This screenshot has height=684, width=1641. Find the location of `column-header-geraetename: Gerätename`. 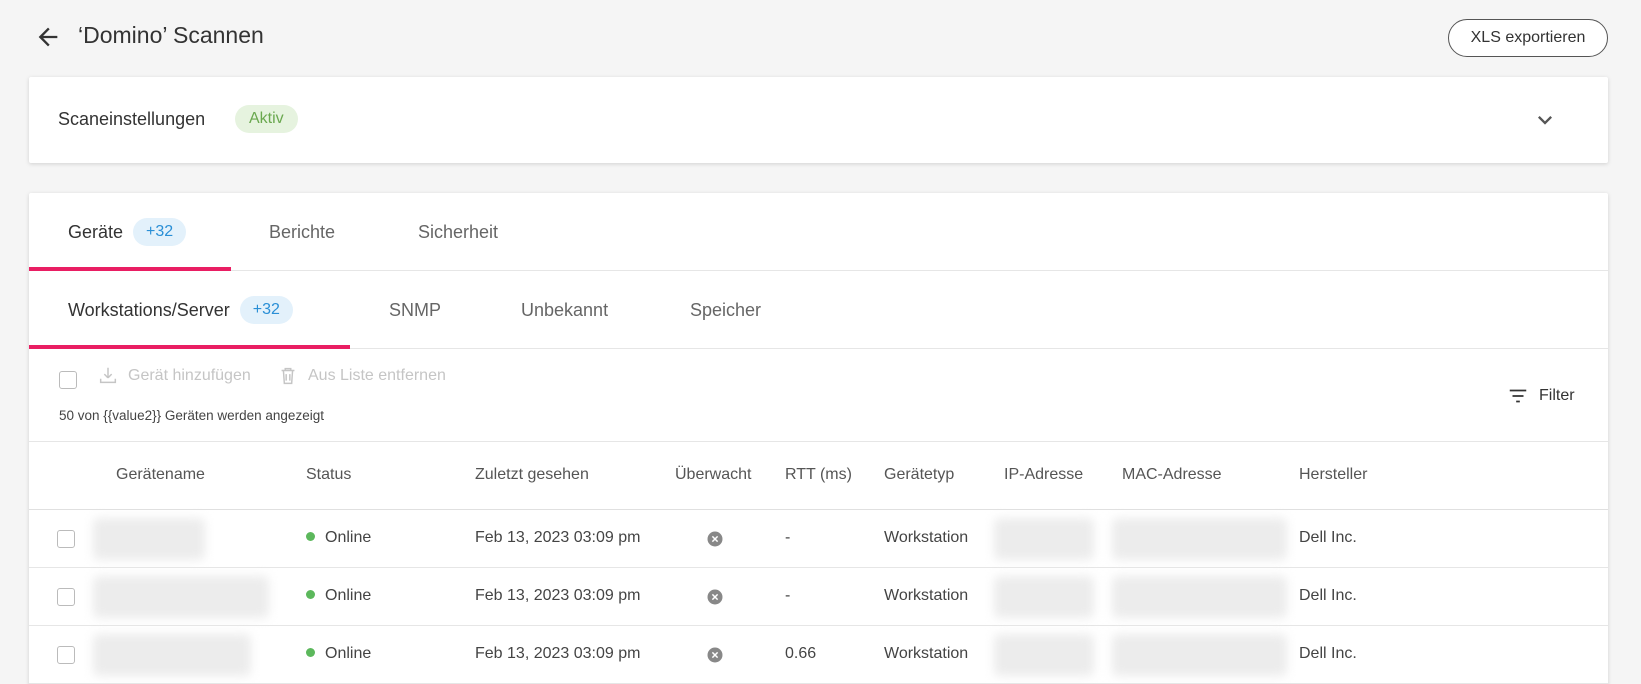

column-header-geraetename: Gerätename is located at coordinates (160, 475).